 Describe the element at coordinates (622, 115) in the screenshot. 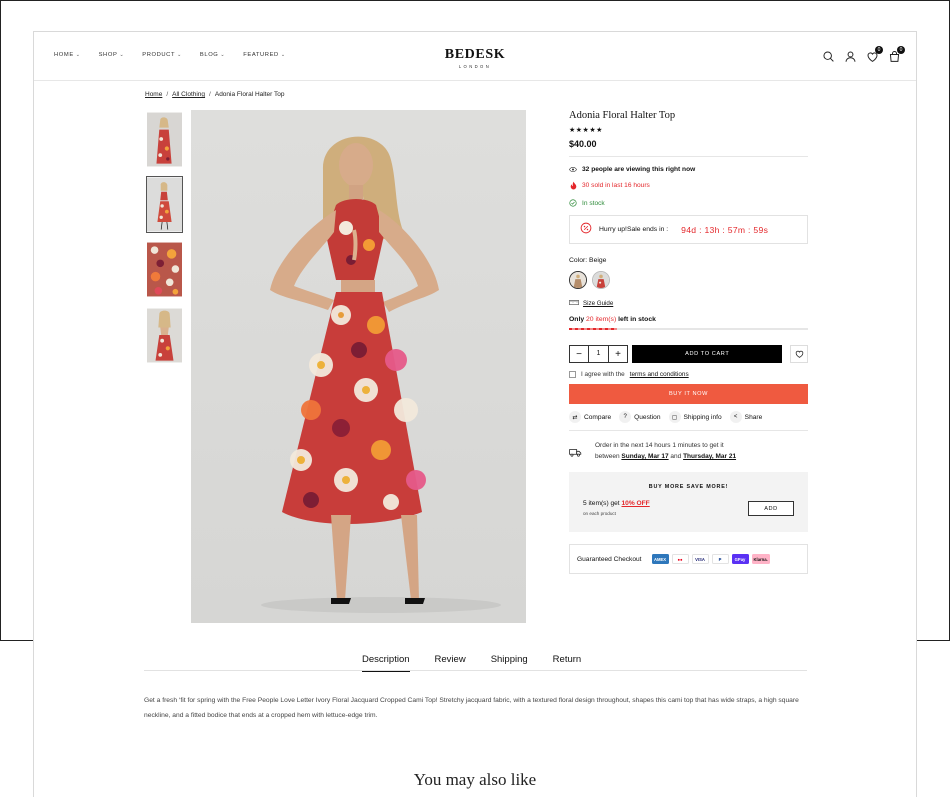

I see `product-title: Adonia Floral Halter Top` at that location.